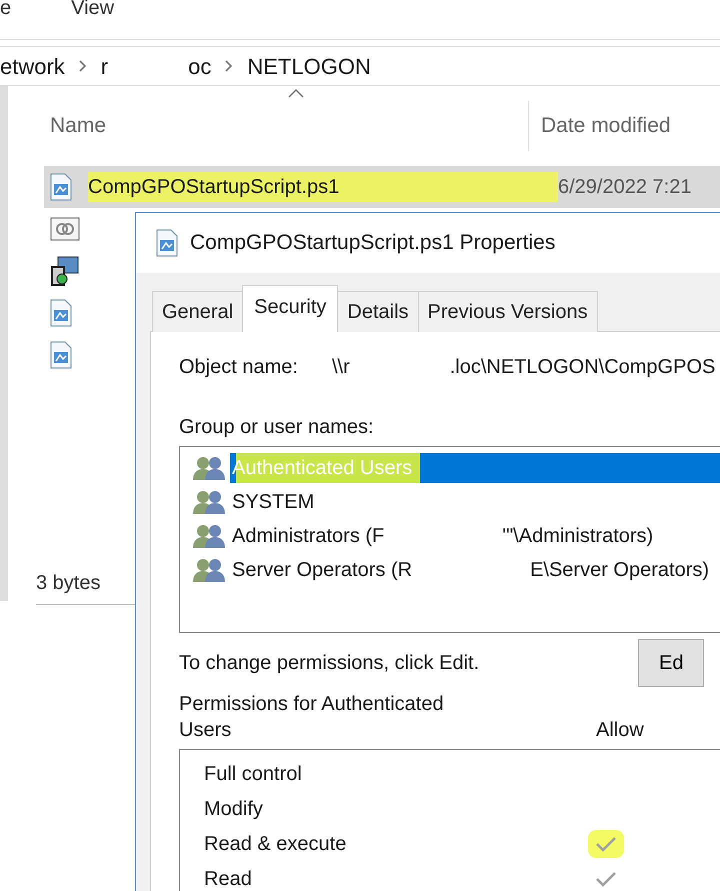  What do you see at coordinates (373, 243) in the screenshot?
I see `dialog-title: CompGPOStartupScript.ps1 Properties` at bounding box center [373, 243].